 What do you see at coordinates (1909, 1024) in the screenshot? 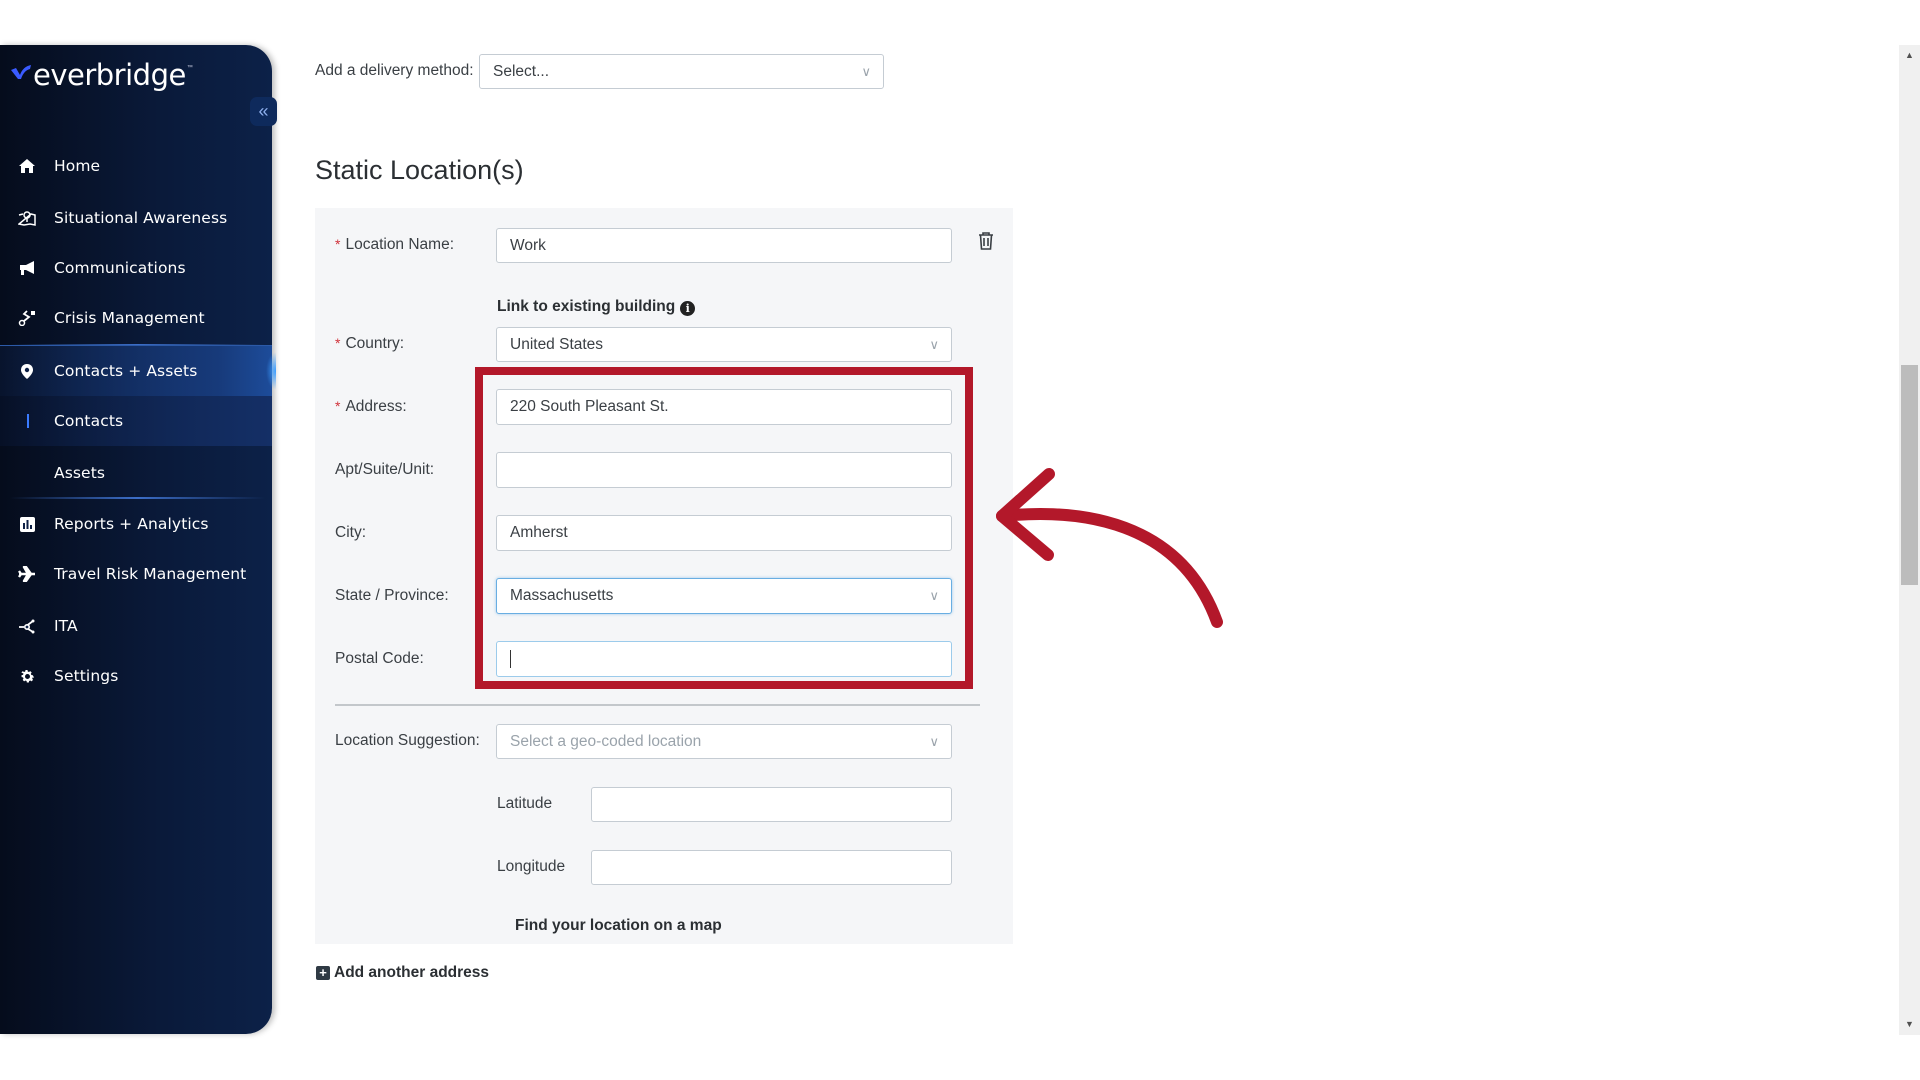
I see `scroll-down-arrow-icon: ▼` at bounding box center [1909, 1024].